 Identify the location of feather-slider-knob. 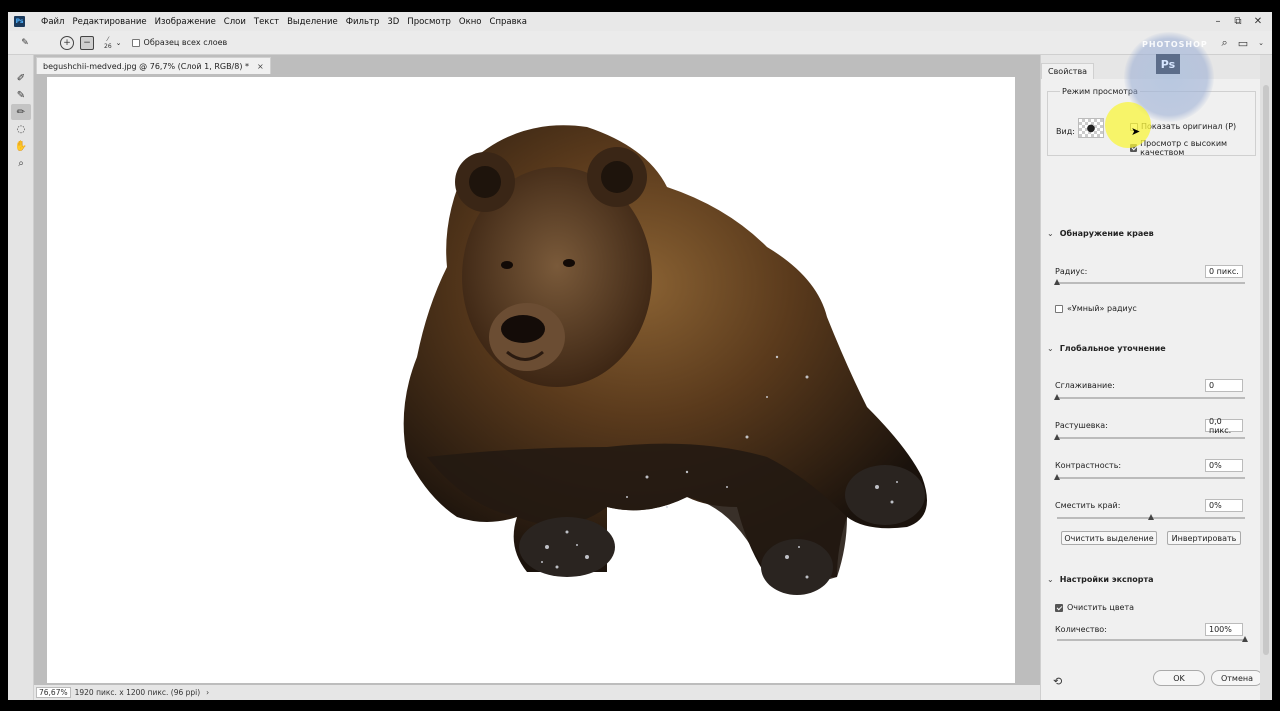
(1057, 437).